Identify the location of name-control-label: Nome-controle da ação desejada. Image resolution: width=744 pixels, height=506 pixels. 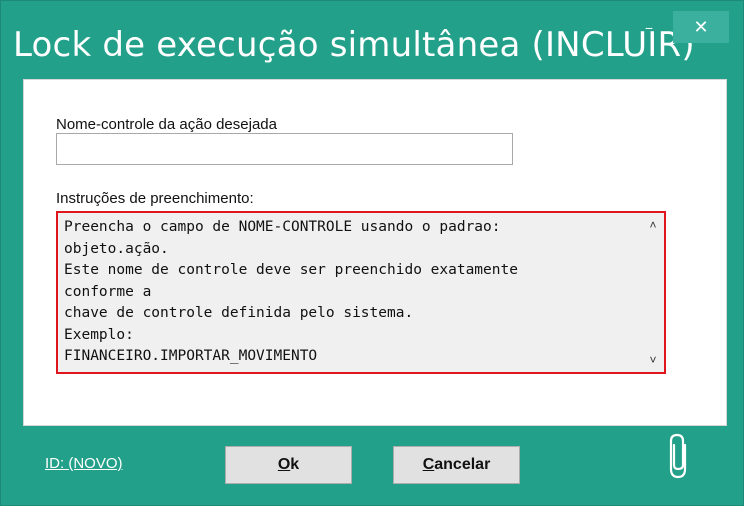
(166, 124).